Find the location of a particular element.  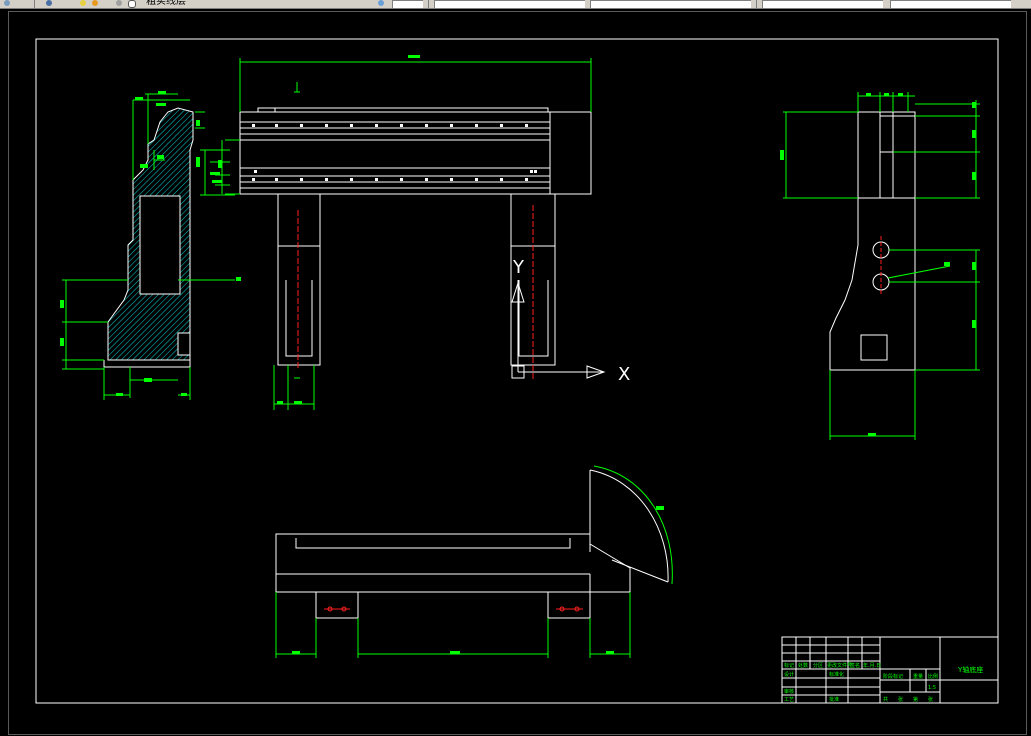

weight-label: 重量 is located at coordinates (918, 676).